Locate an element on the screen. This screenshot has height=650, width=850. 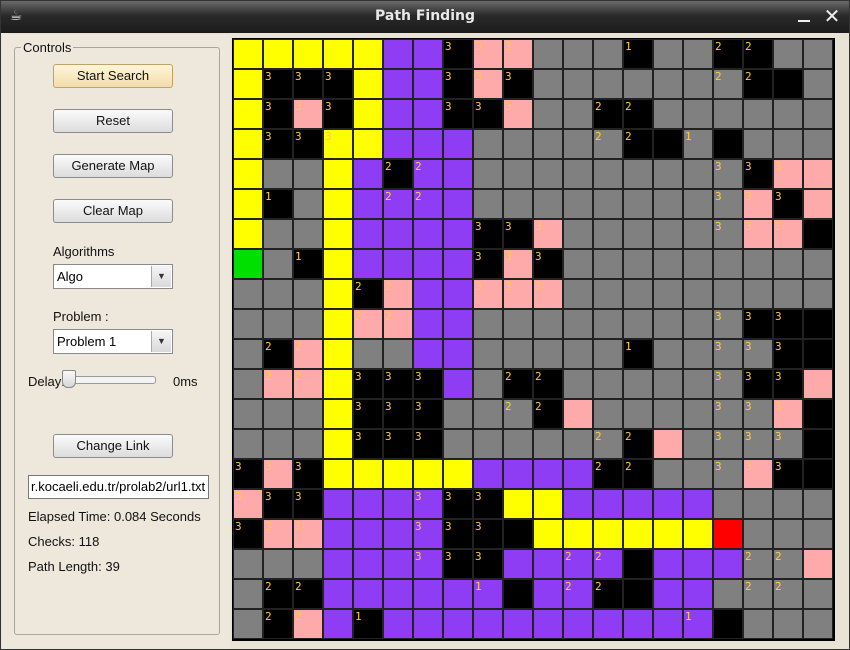
delay-slider-thumb is located at coordinates (69, 379).